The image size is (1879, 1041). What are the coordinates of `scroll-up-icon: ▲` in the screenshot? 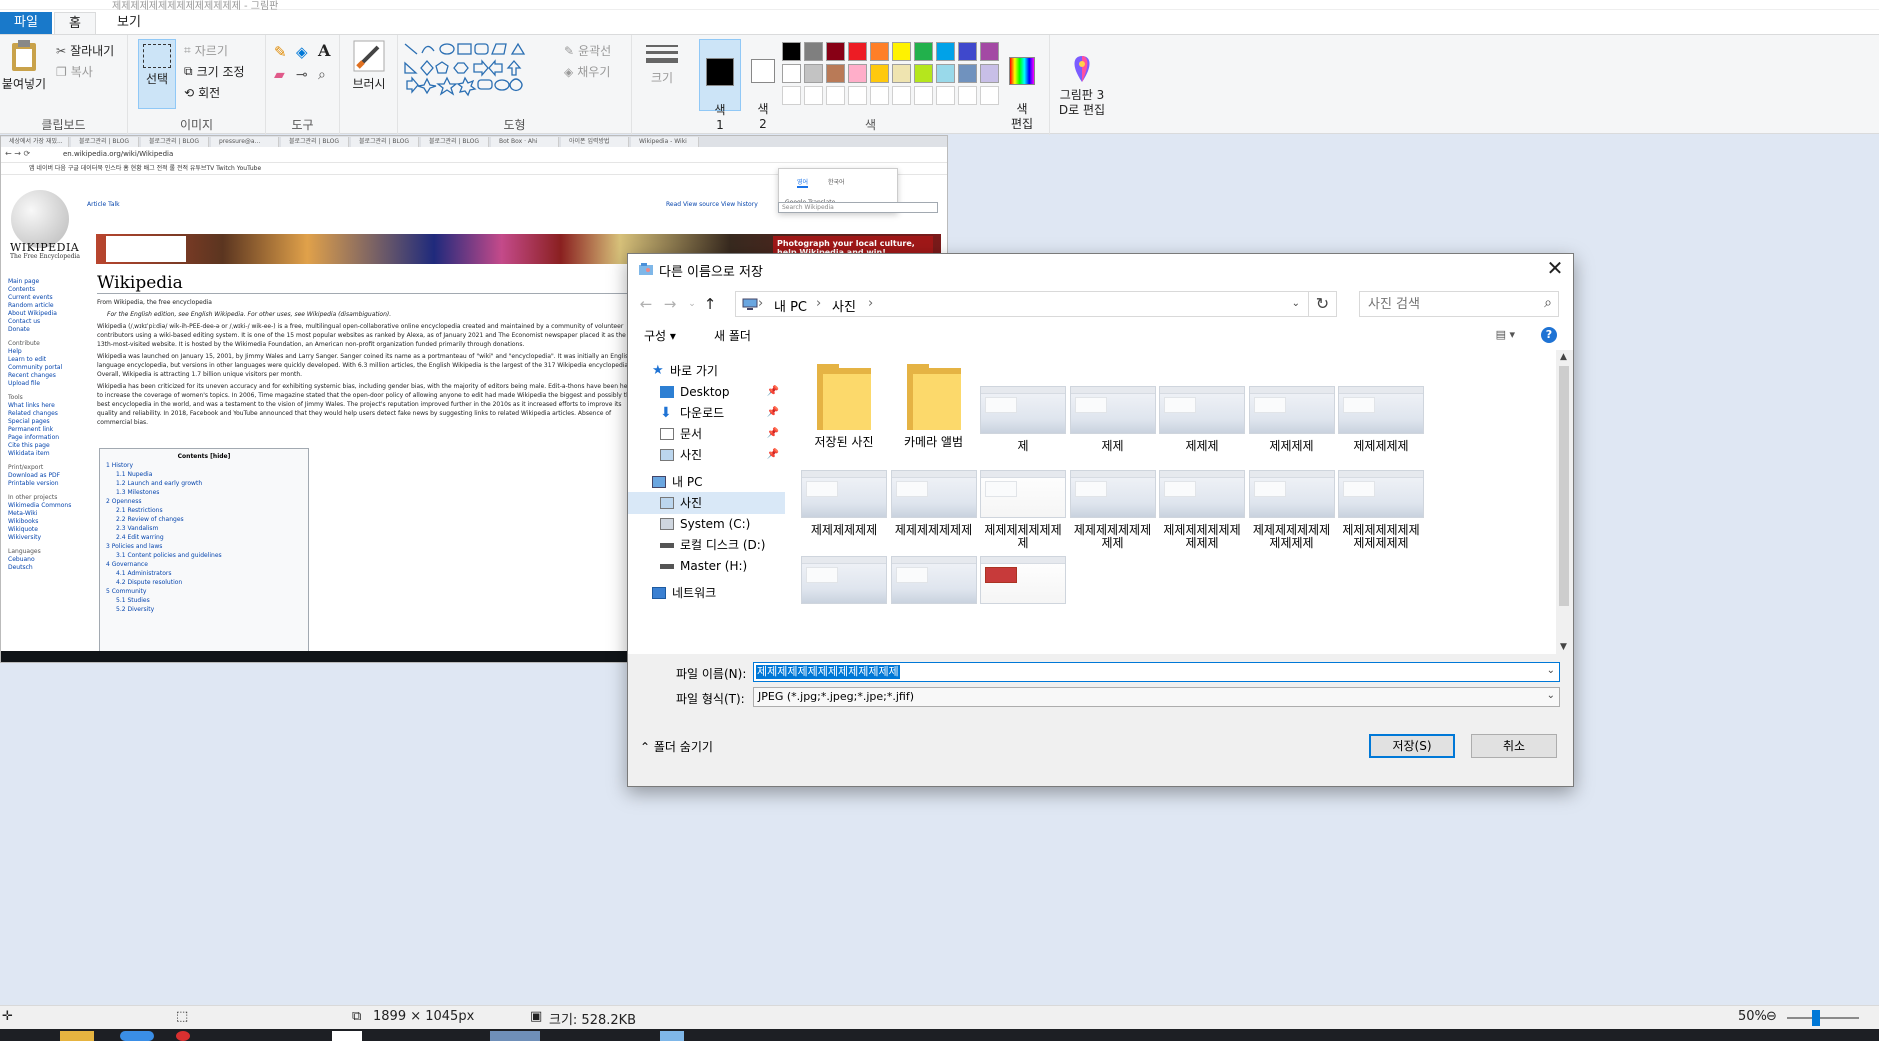 It's located at (1563, 357).